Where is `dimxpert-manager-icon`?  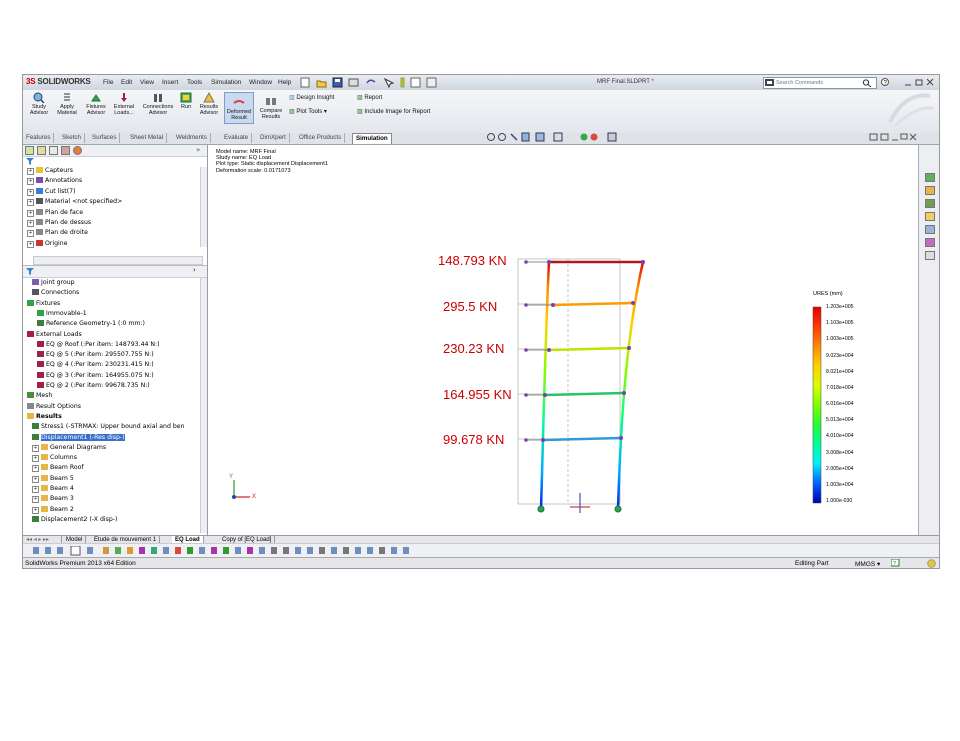 dimxpert-manager-icon is located at coordinates (65, 150).